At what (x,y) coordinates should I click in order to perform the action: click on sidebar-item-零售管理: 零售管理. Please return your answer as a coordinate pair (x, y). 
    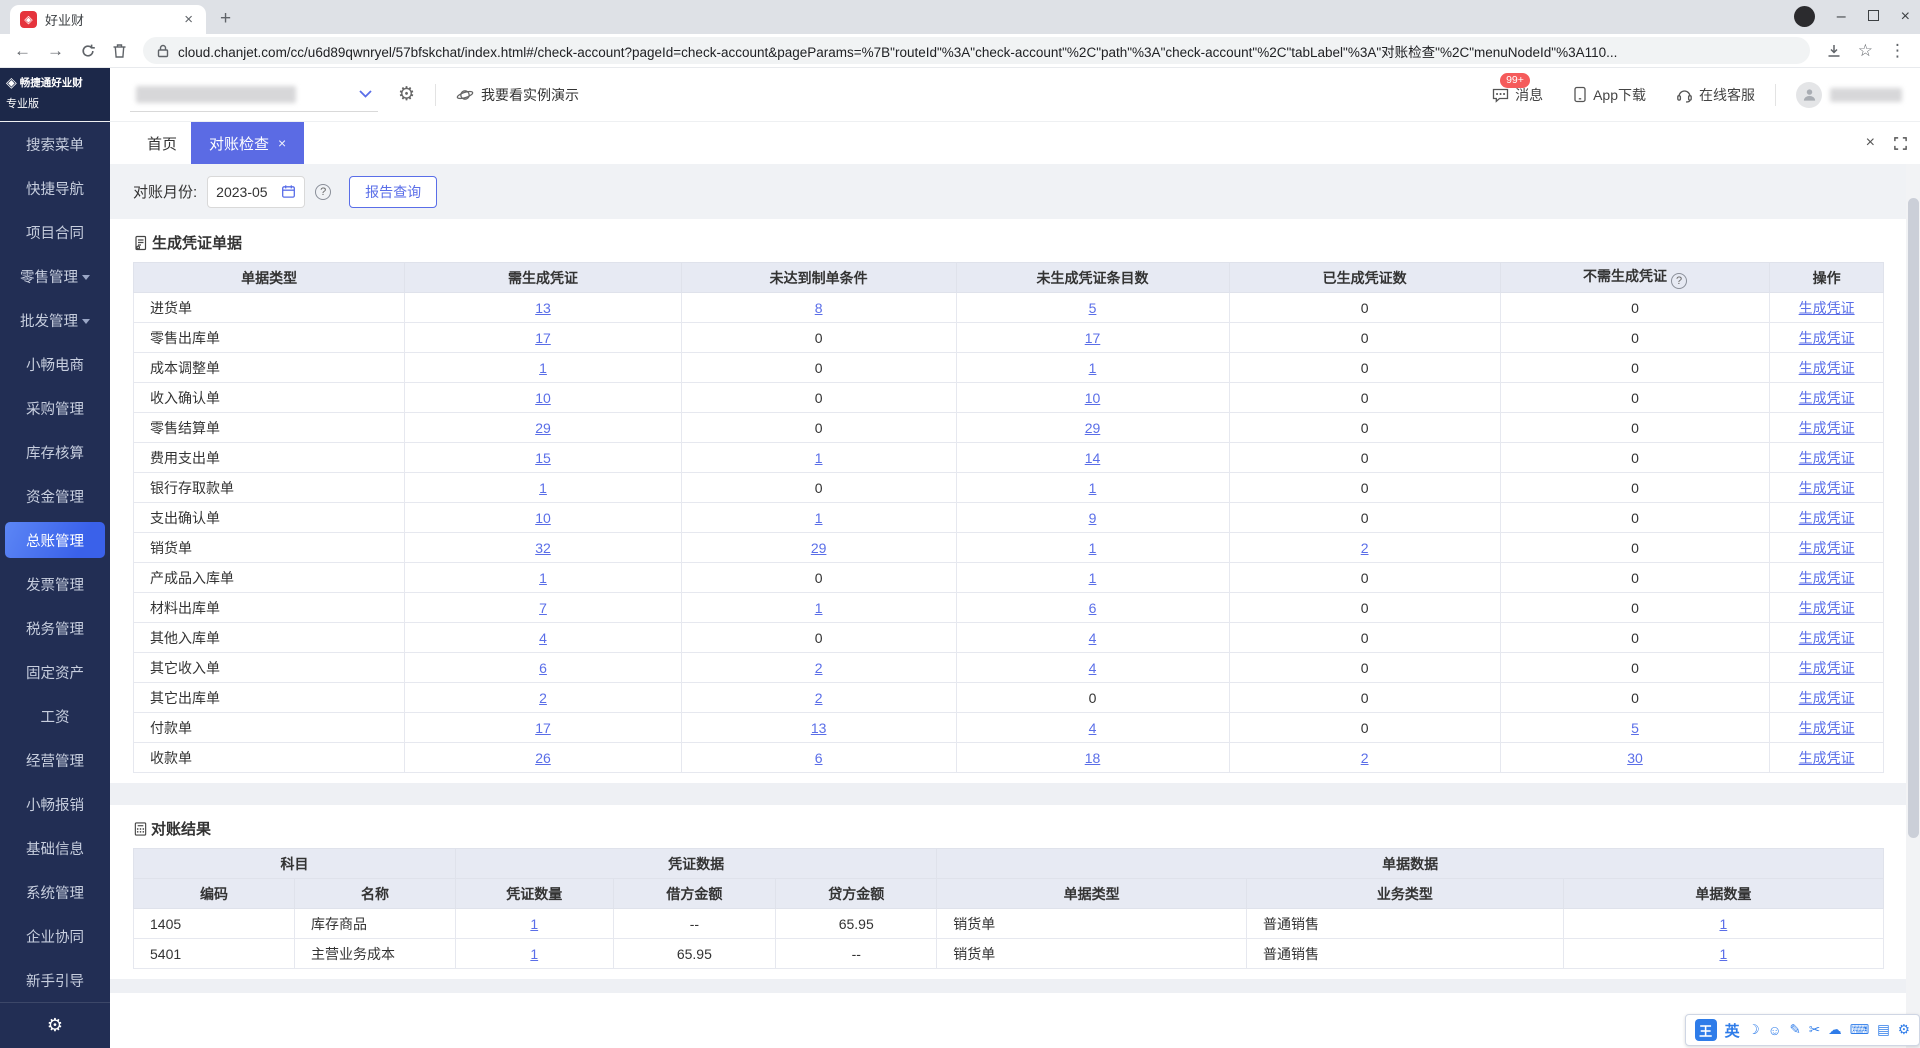
    Looking at the image, I should click on (55, 276).